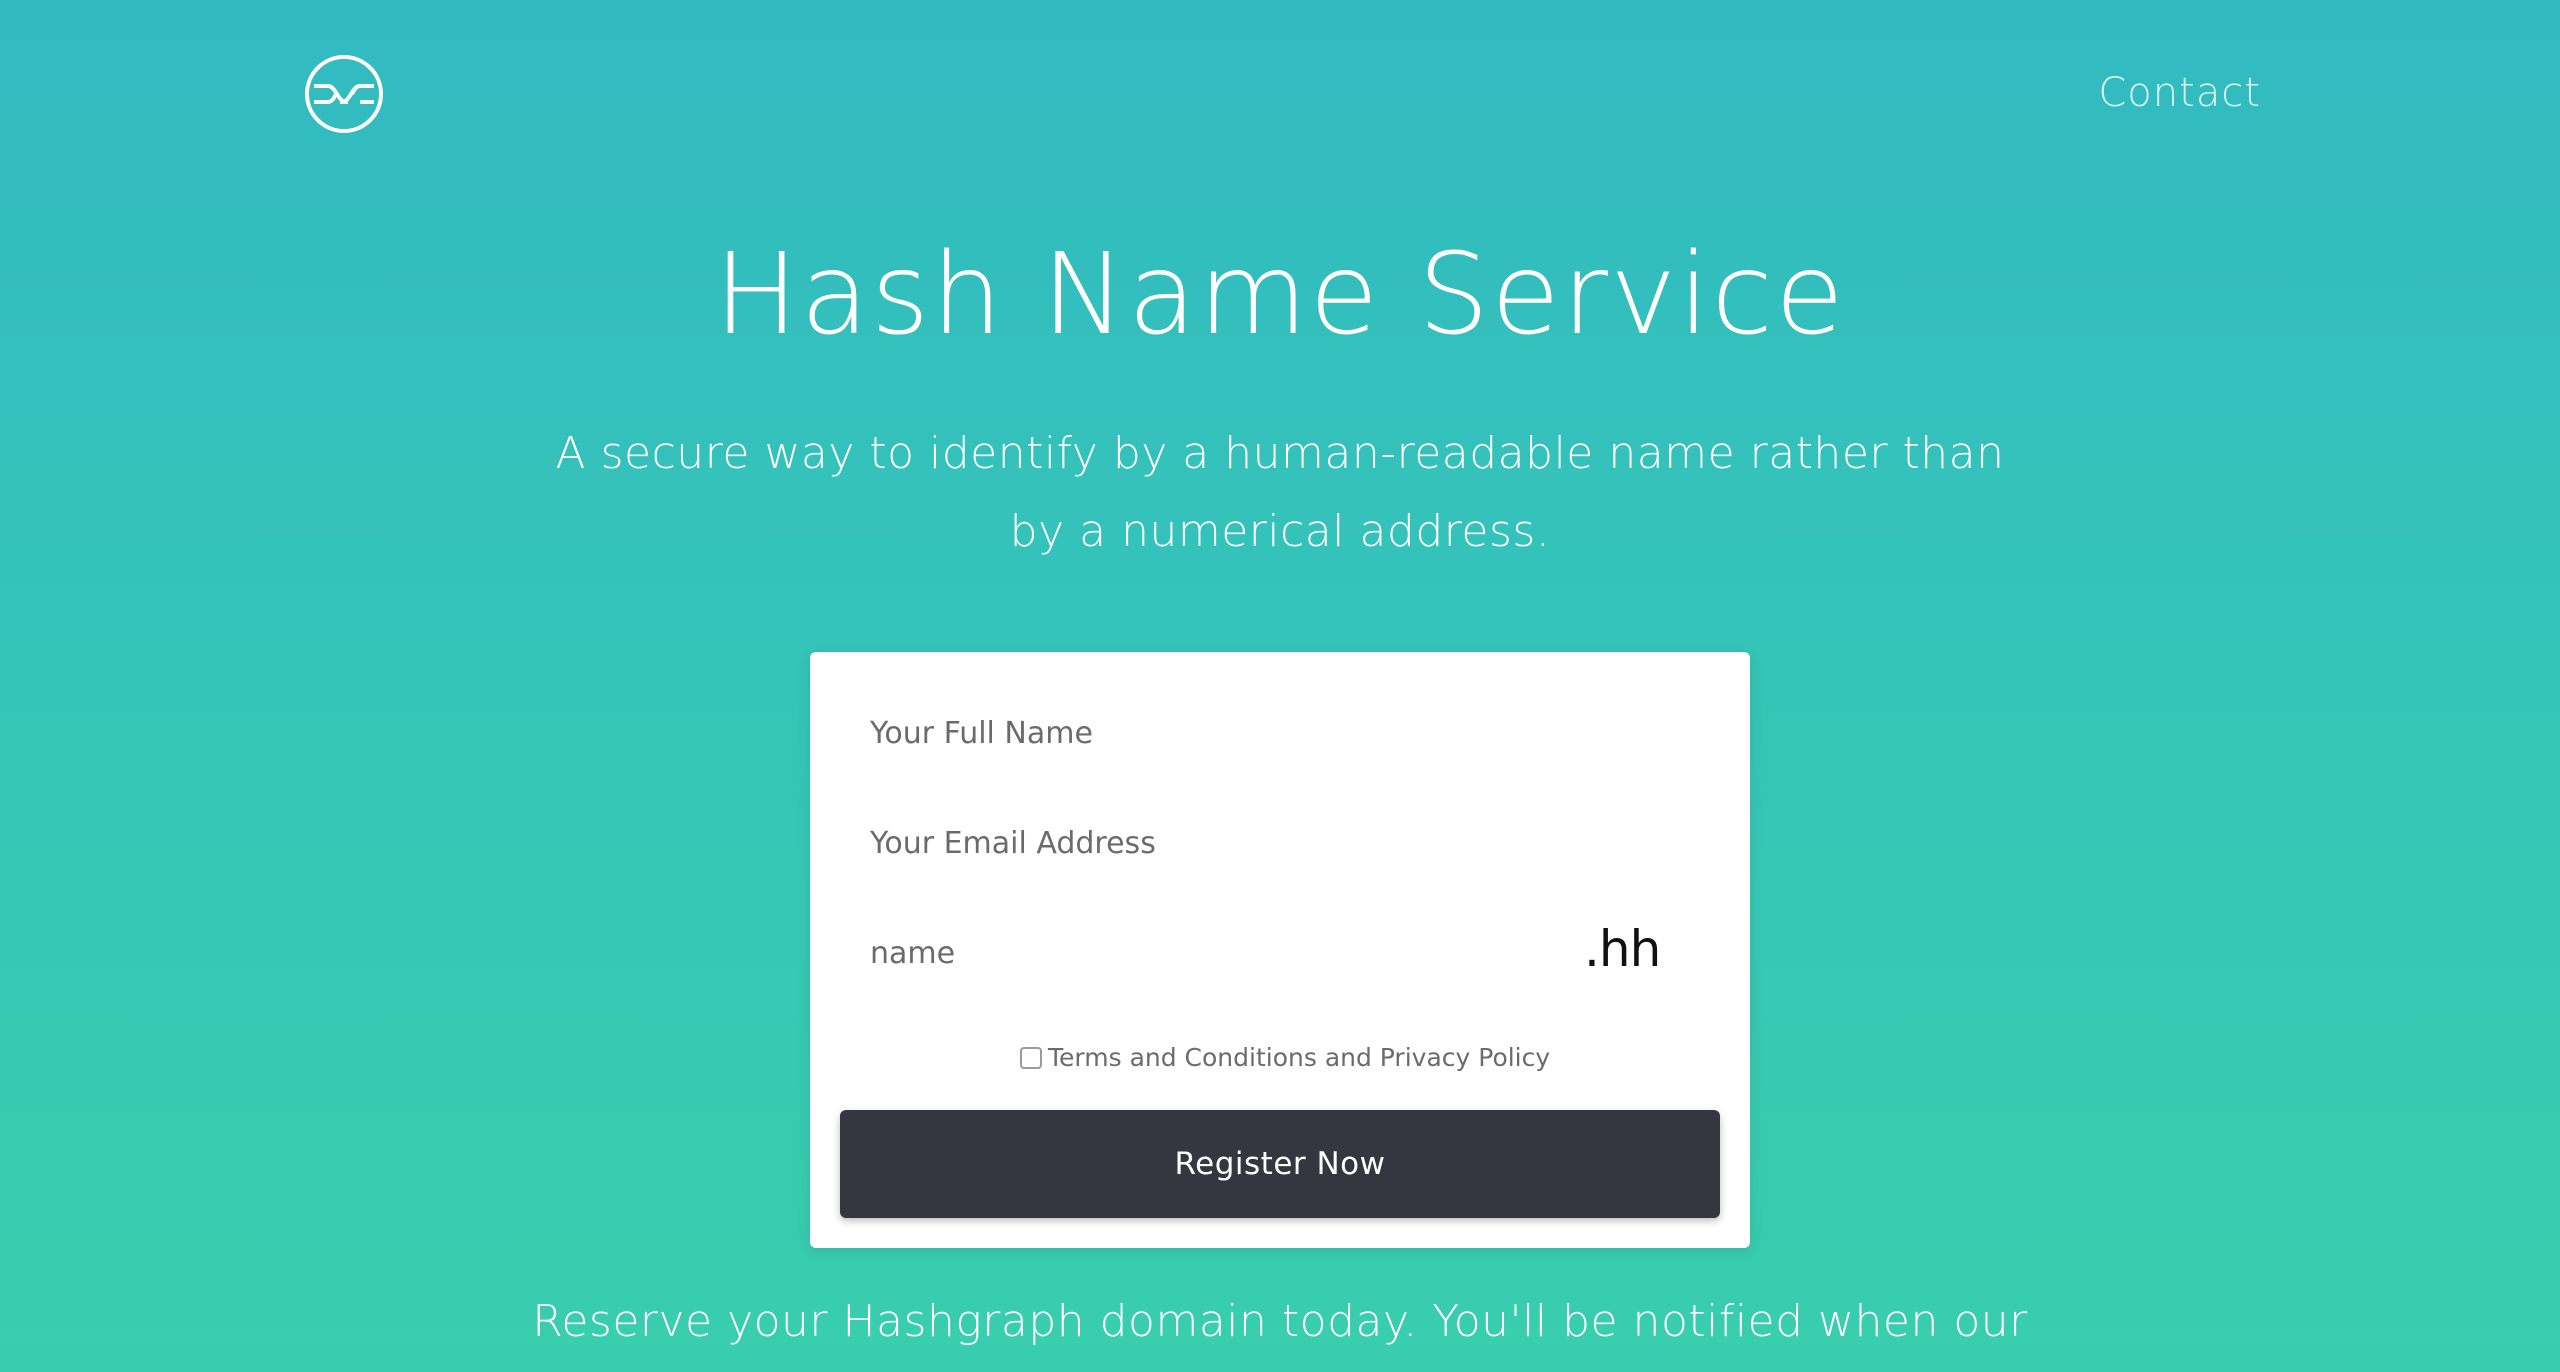  Describe the element at coordinates (344, 94) in the screenshot. I see `logo-icon` at that location.